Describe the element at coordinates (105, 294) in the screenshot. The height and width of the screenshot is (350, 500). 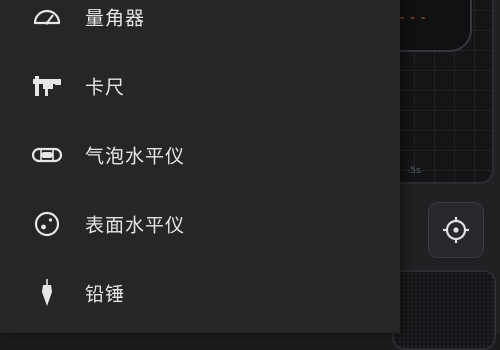
I see `menu-item-label: 铅锤` at that location.